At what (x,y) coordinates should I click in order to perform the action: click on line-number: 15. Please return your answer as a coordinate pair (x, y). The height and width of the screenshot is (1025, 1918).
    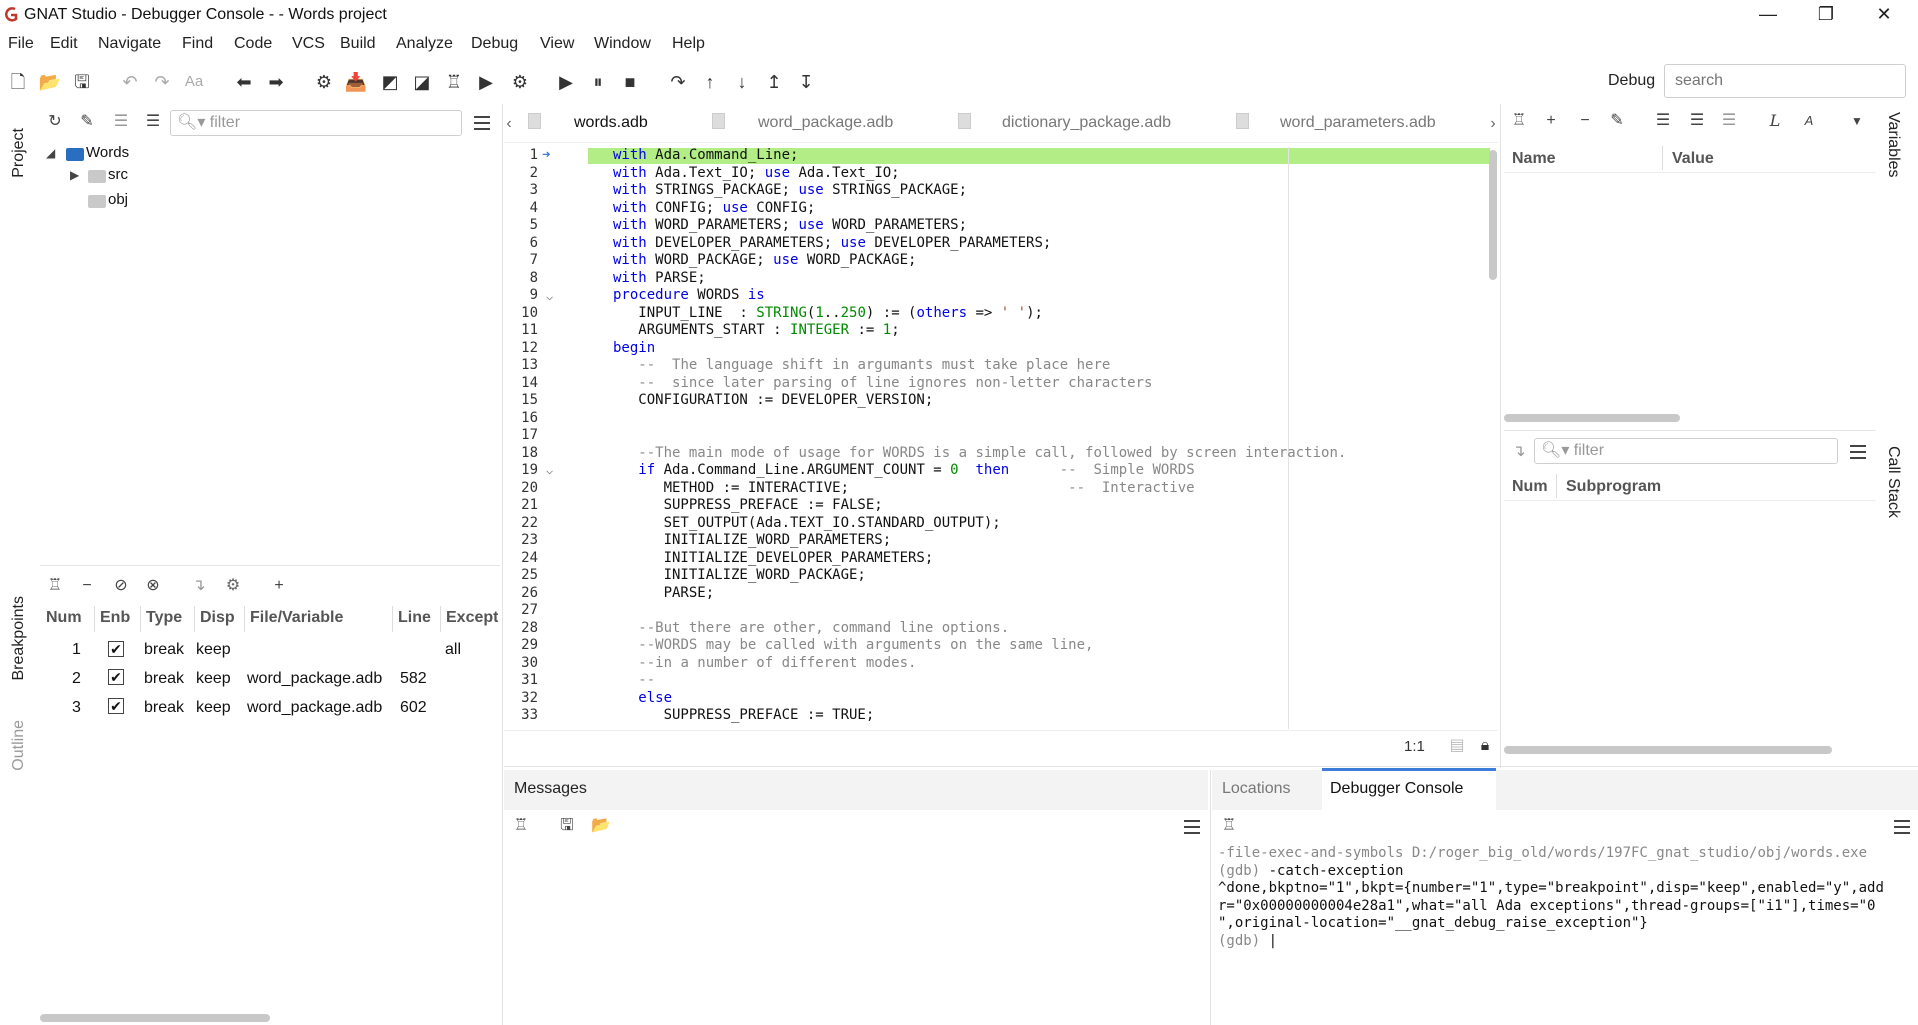
    Looking at the image, I should click on (521, 400).